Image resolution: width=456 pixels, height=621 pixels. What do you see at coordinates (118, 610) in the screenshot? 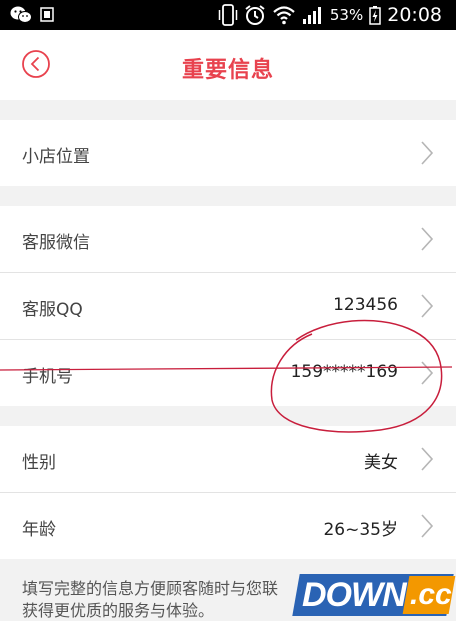
I see `info-note-line: 获得更优质的服务与体验。` at bounding box center [118, 610].